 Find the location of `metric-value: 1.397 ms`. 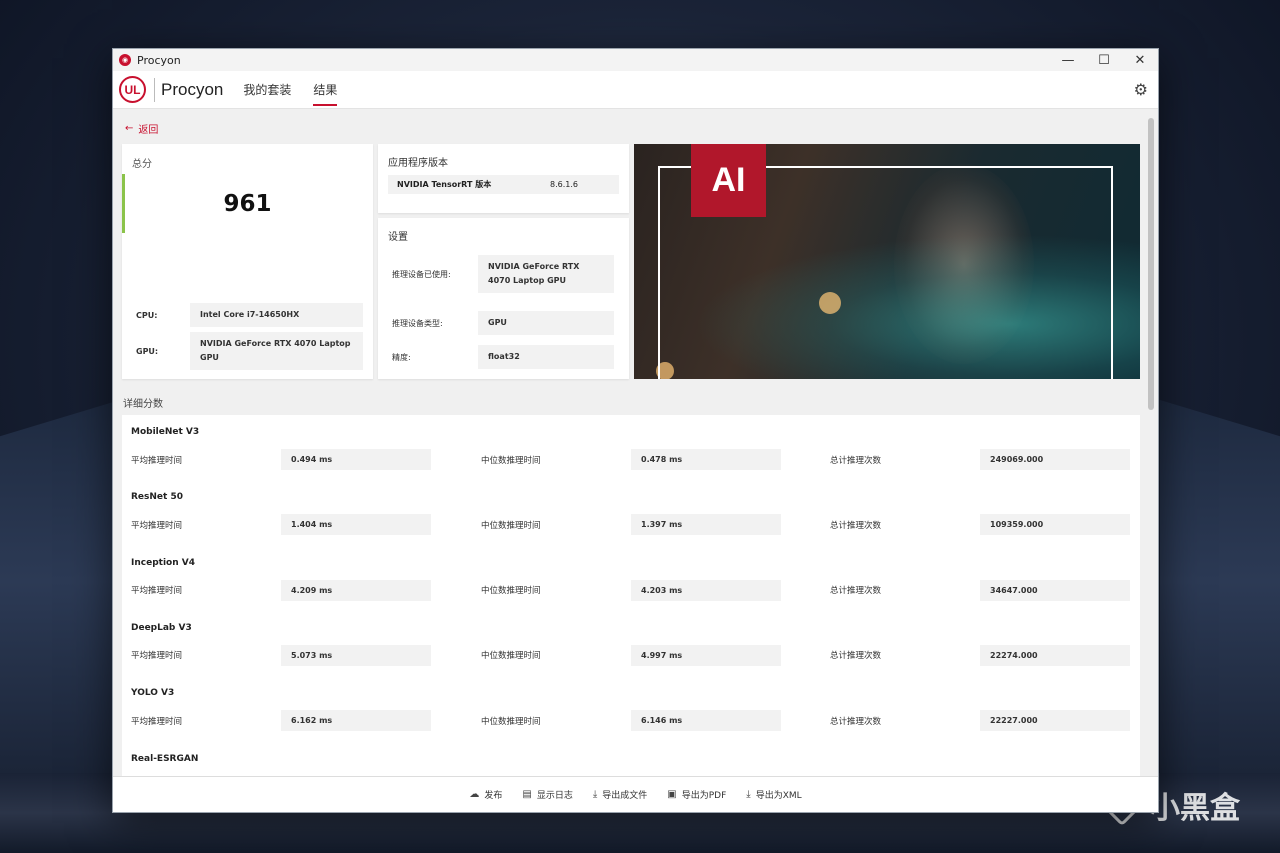

metric-value: 1.397 ms is located at coordinates (706, 525).